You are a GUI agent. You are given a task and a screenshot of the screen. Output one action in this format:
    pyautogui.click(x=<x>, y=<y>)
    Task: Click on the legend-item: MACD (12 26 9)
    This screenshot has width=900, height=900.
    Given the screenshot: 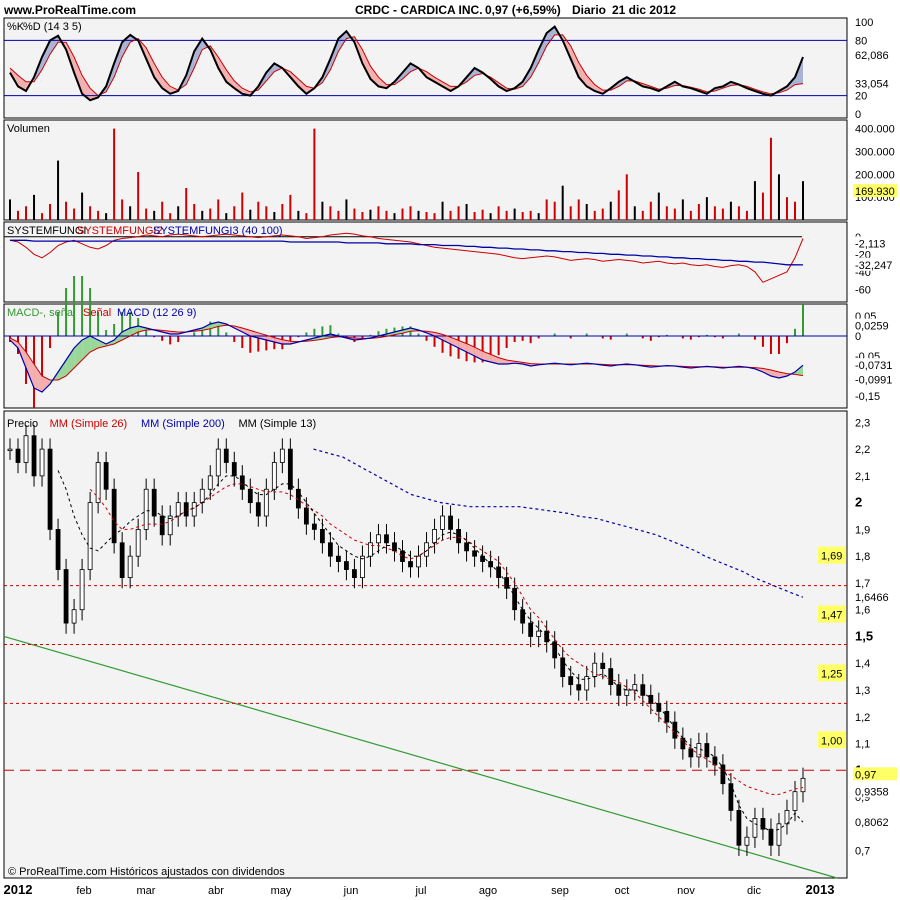 What is the action you would take?
    pyautogui.click(x=156, y=313)
    